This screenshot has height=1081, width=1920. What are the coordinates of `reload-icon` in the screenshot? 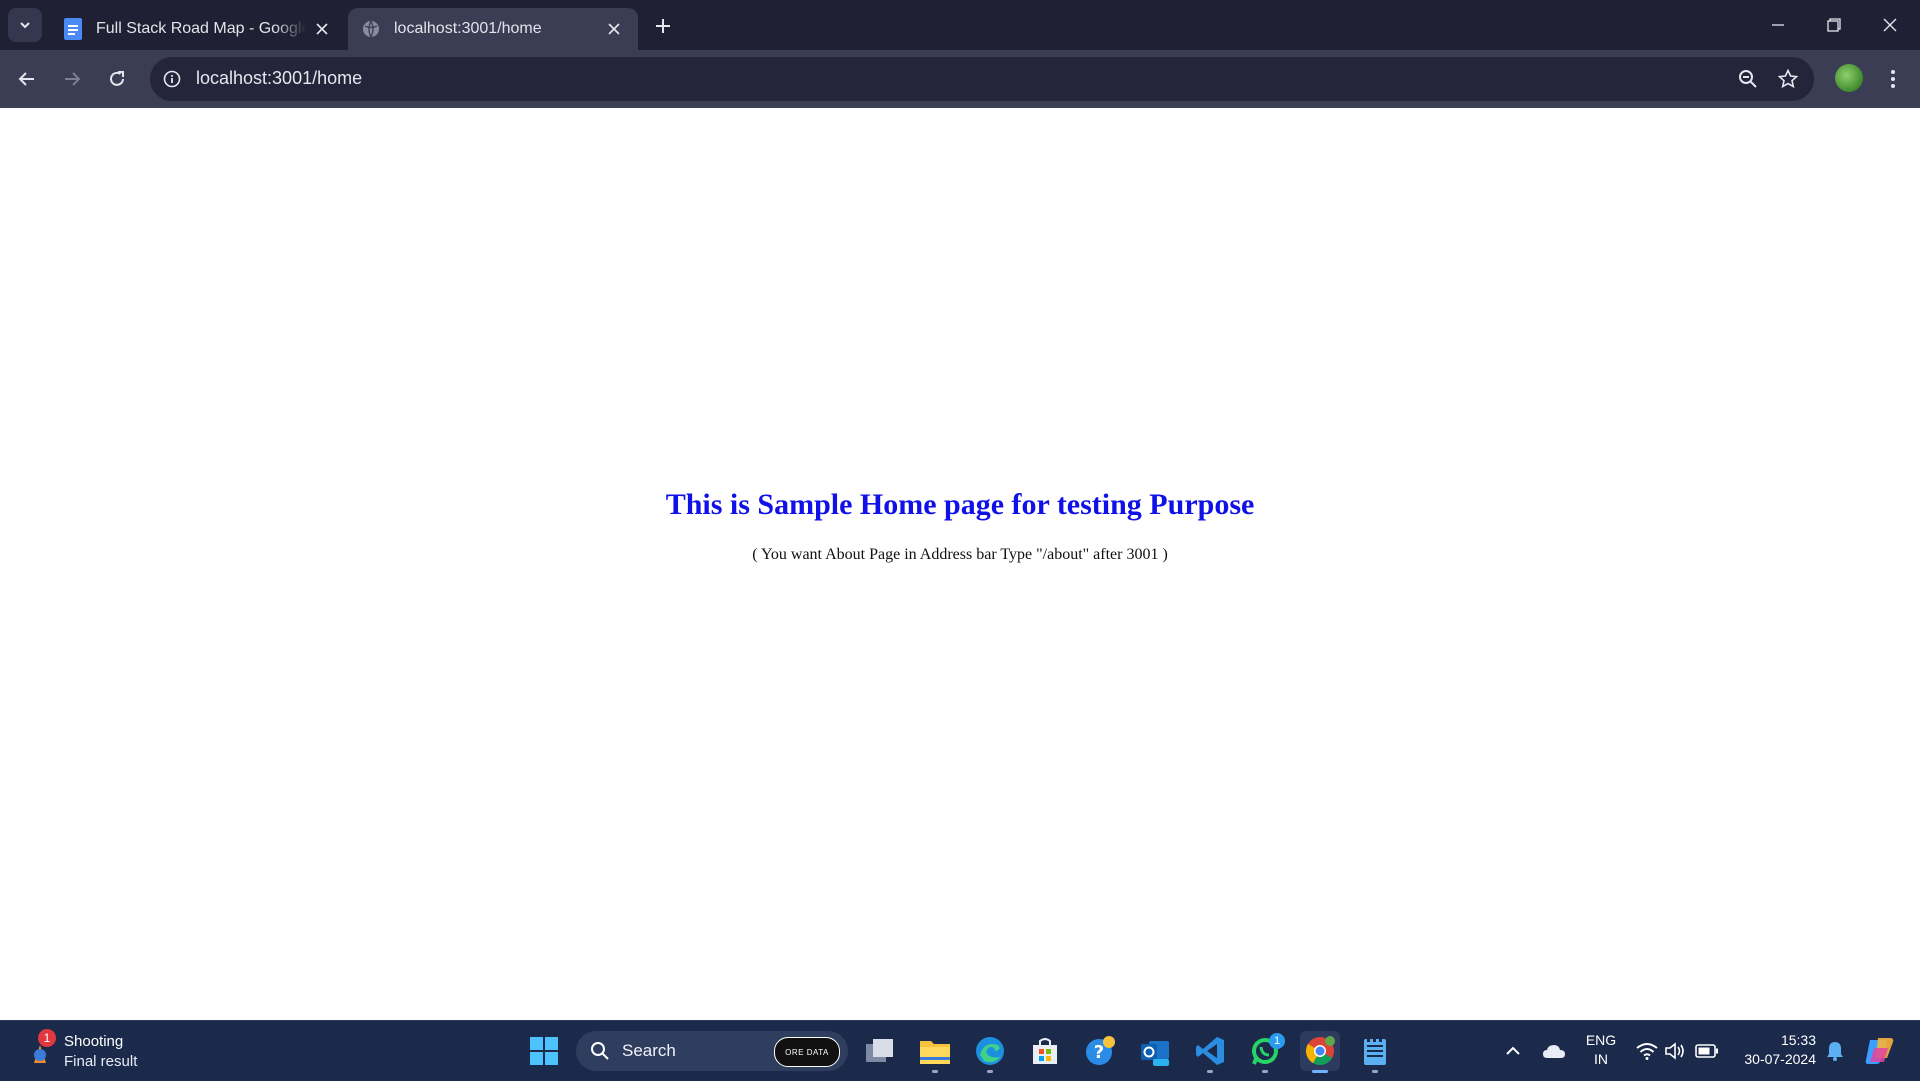 It's located at (117, 78).